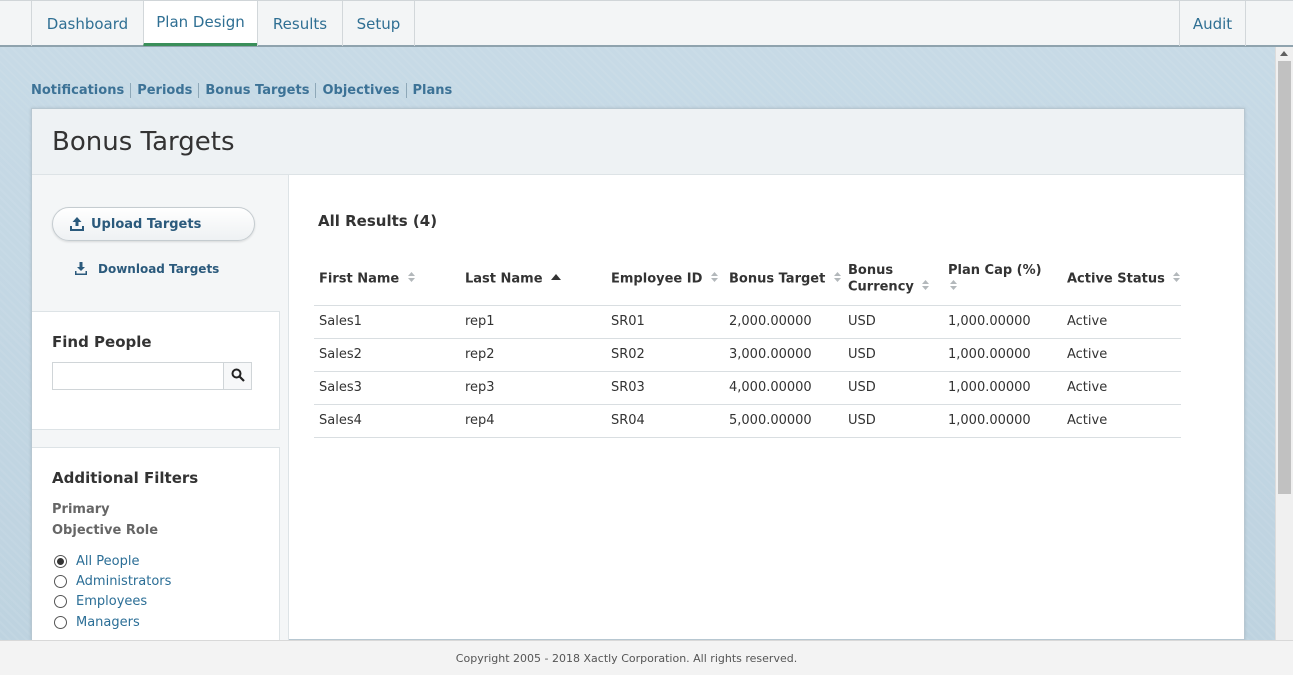 This screenshot has height=675, width=1293. Describe the element at coordinates (533, 388) in the screenshot. I see `cell-last-name: rep3` at that location.